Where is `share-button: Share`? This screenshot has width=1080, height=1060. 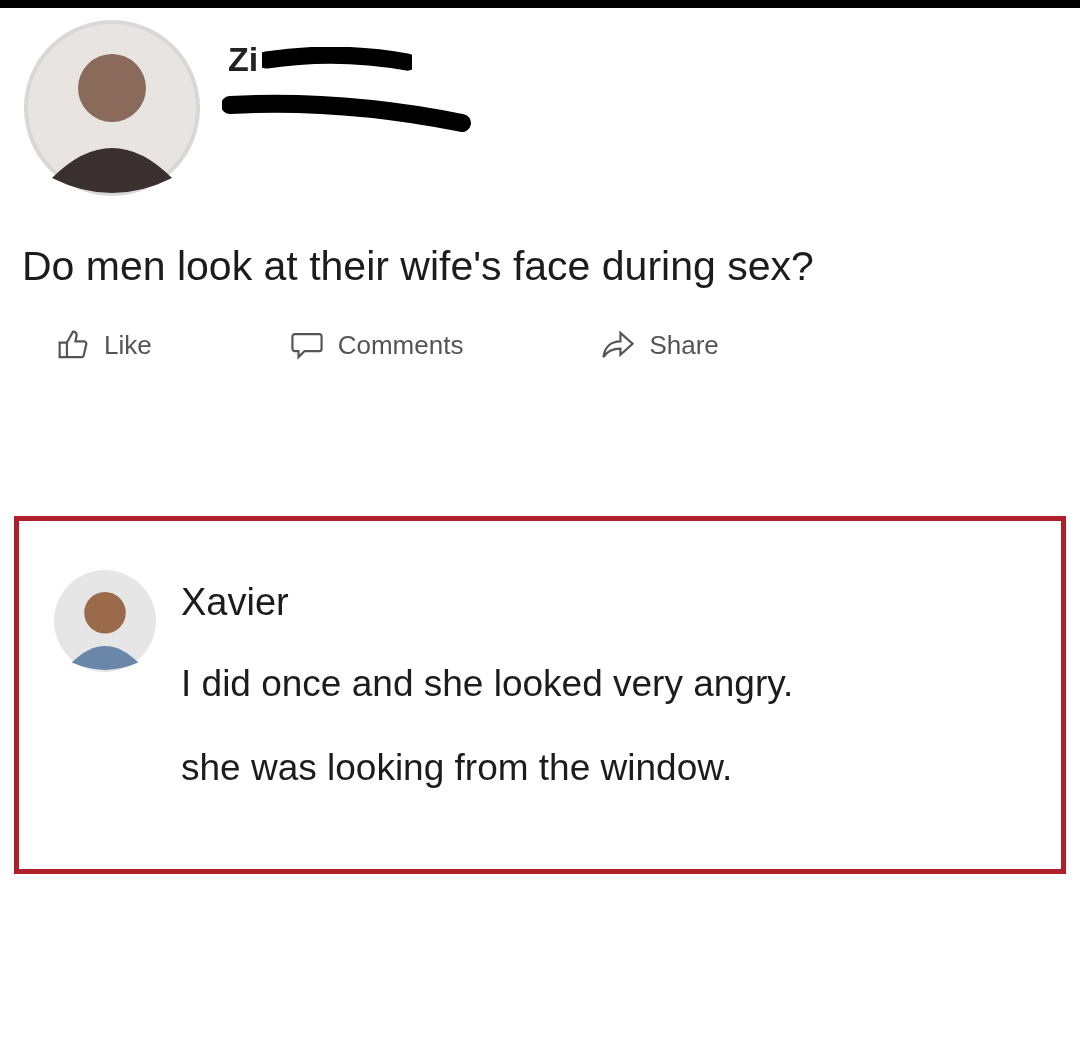
share-button: Share is located at coordinates (660, 345).